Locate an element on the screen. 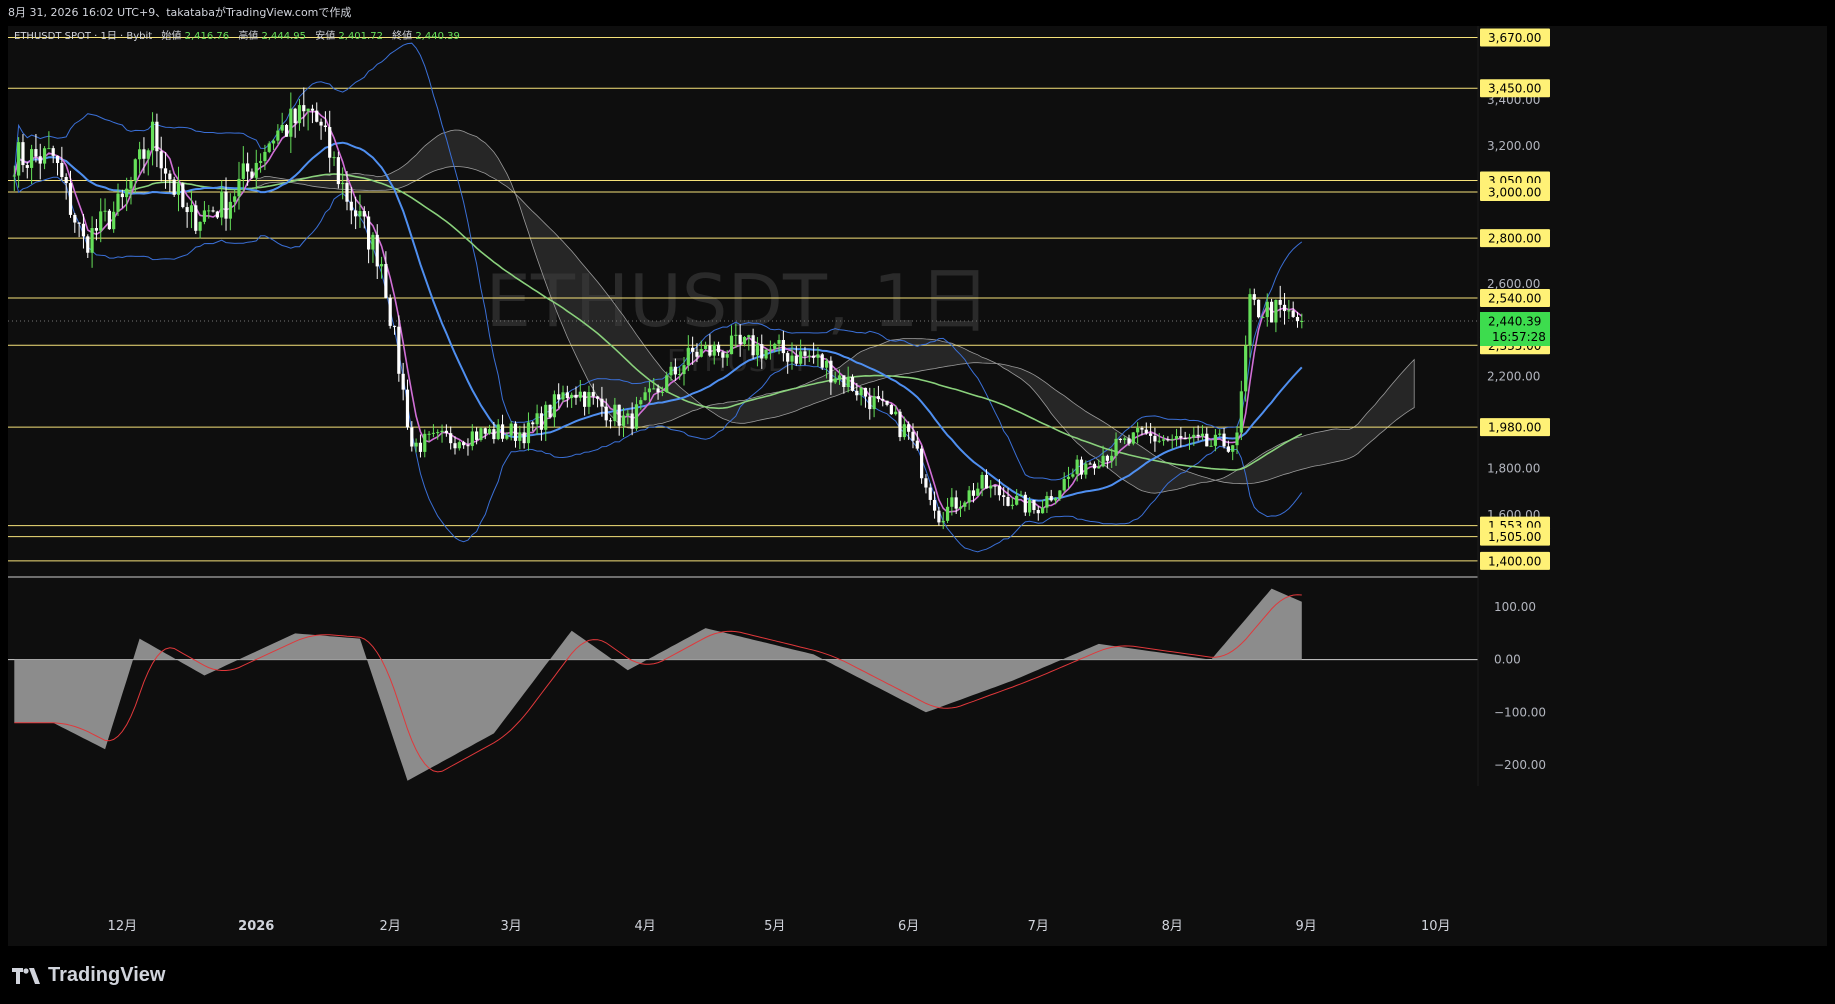 The image size is (1835, 1004). legend-high-value: 2,444.95 is located at coordinates (284, 36).